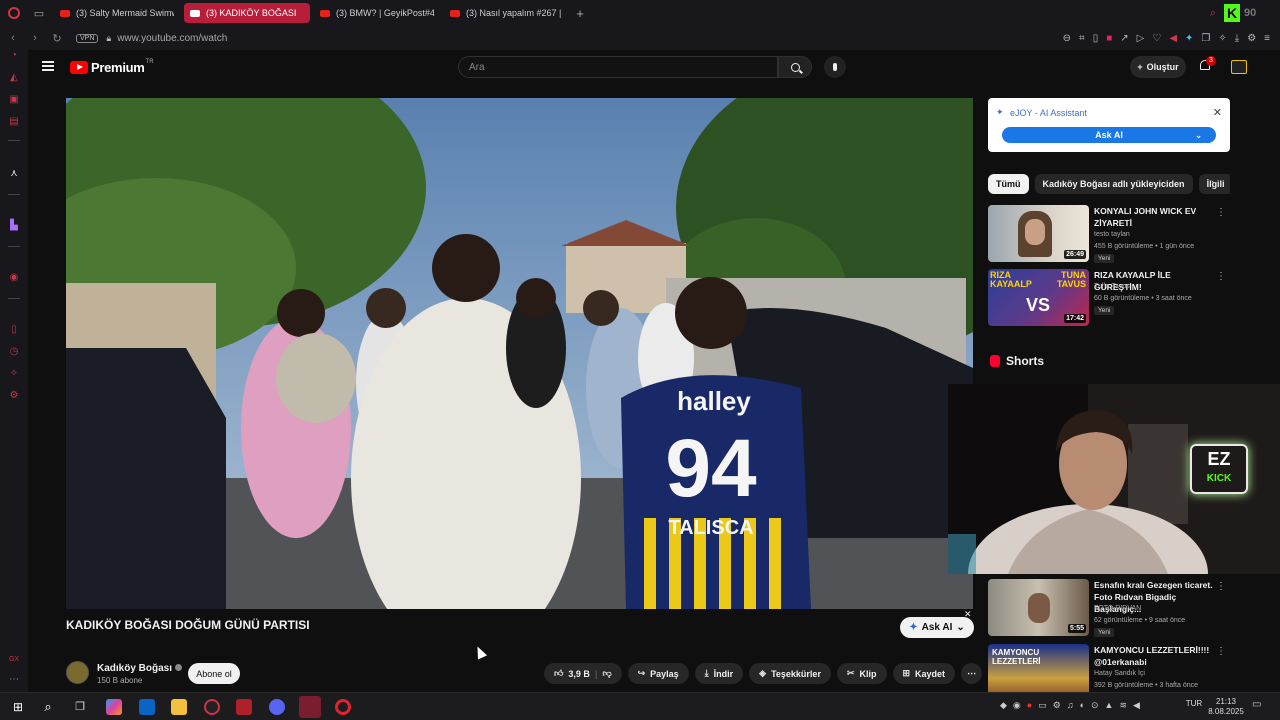 The image size is (1280, 720). What do you see at coordinates (14, 122) in the screenshot?
I see `news-icon: ▤` at bounding box center [14, 122].